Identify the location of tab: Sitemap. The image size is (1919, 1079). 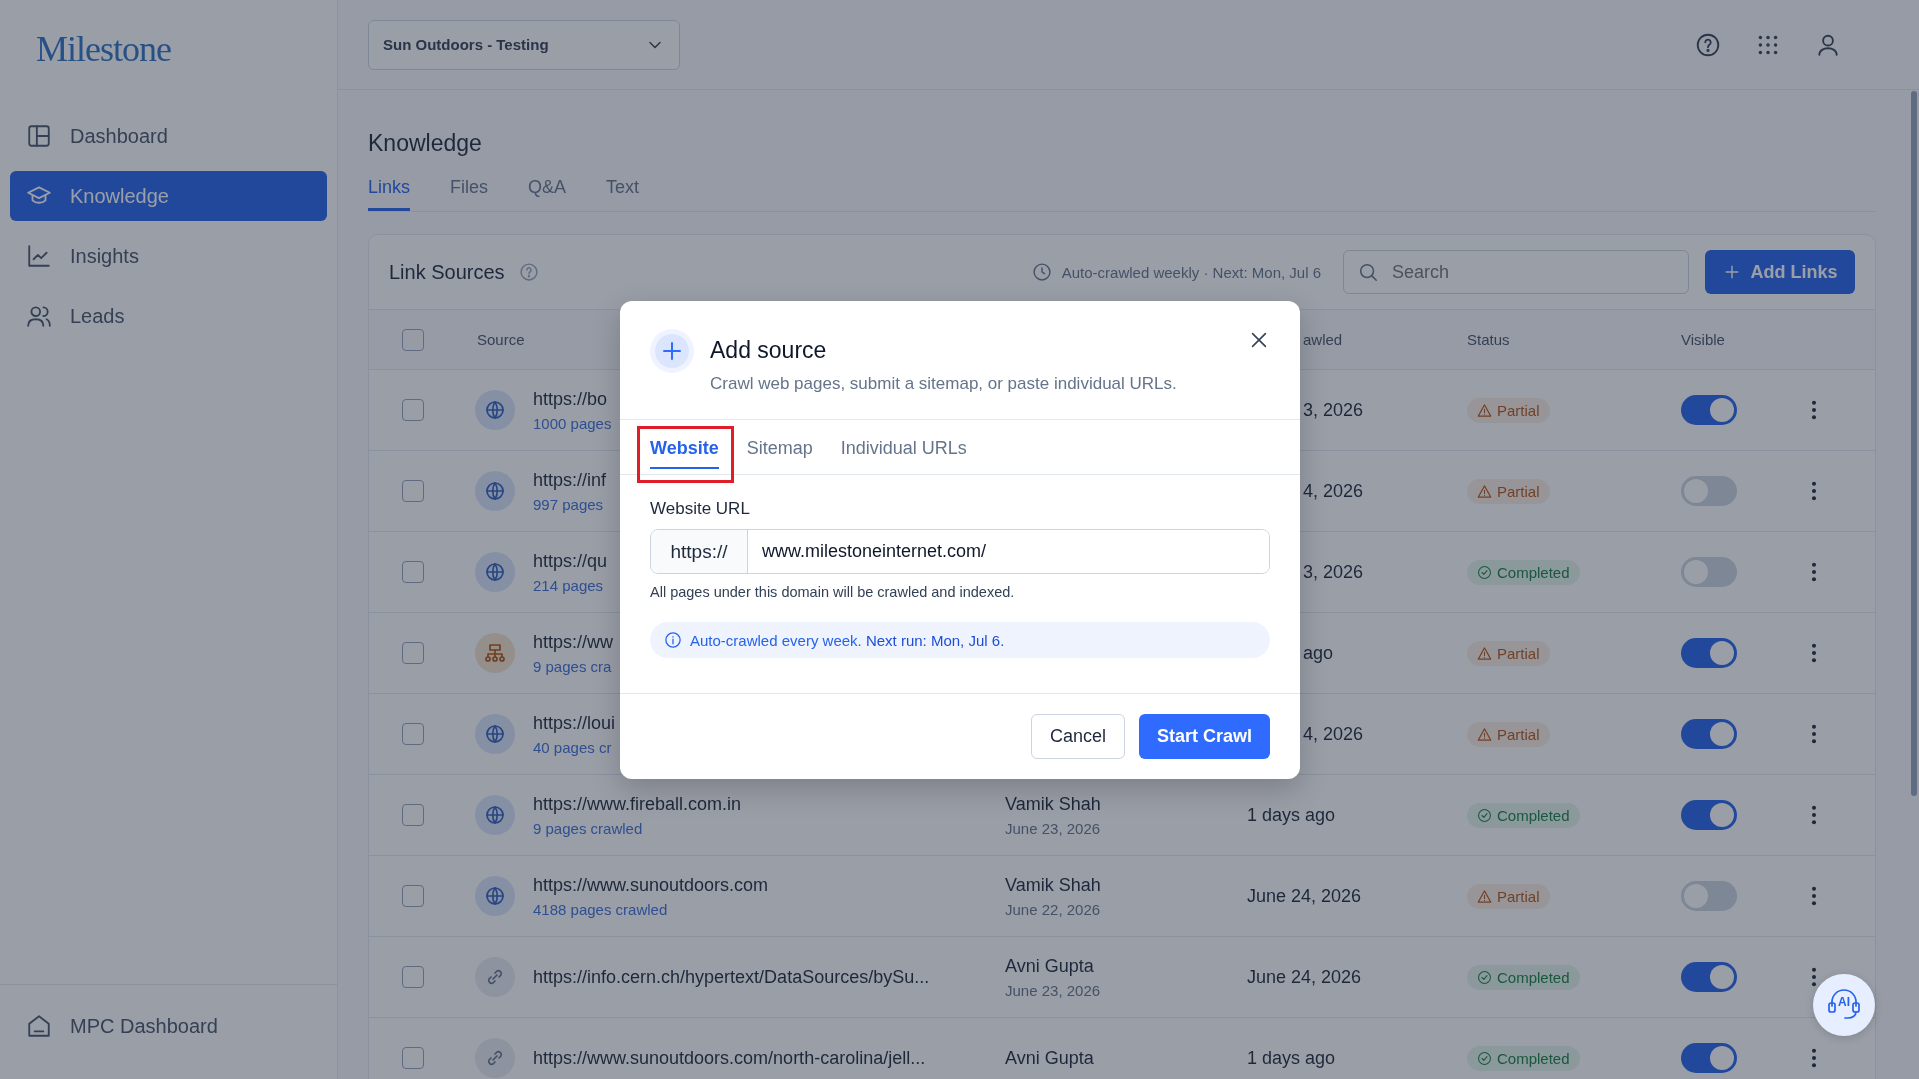
(779, 452).